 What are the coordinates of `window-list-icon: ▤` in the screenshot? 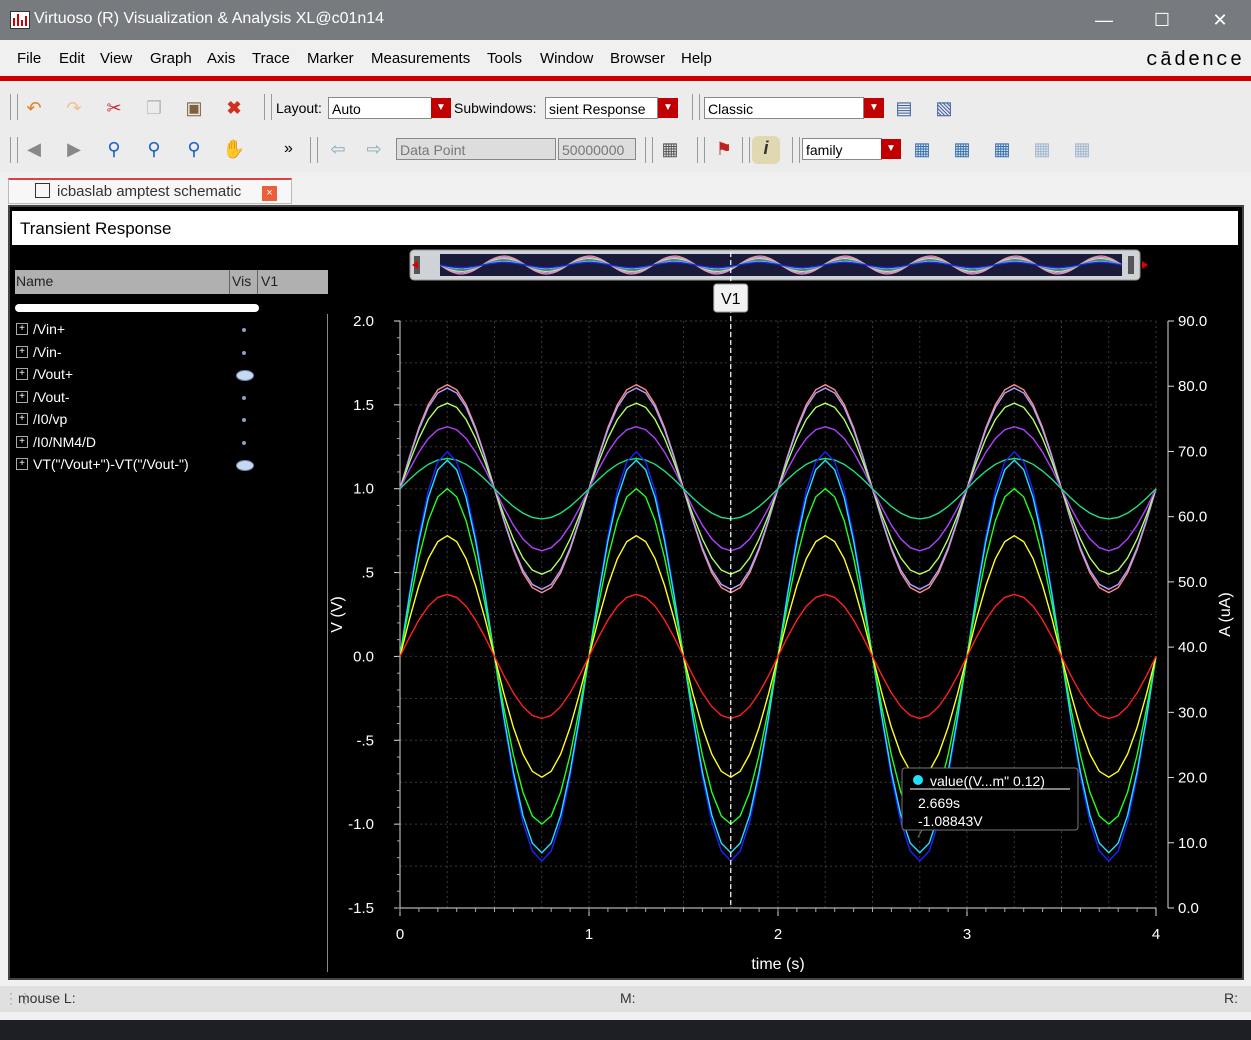 It's located at (904, 108).